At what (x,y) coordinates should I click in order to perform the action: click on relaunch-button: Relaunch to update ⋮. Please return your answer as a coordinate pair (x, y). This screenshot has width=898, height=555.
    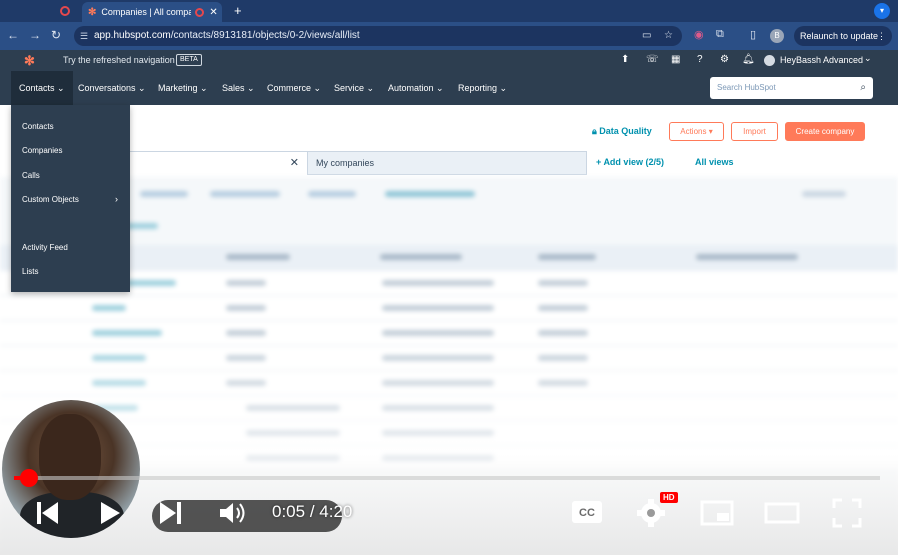
    Looking at the image, I should click on (843, 36).